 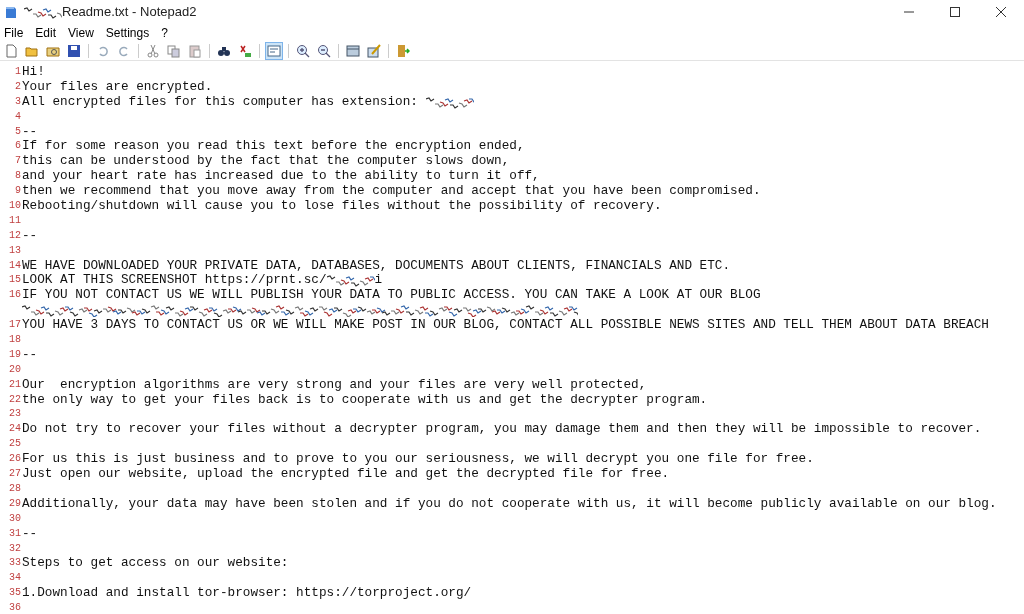 What do you see at coordinates (281, 177) in the screenshot?
I see `text-line: and your heart rate has increased due to the ability to turn it off,` at bounding box center [281, 177].